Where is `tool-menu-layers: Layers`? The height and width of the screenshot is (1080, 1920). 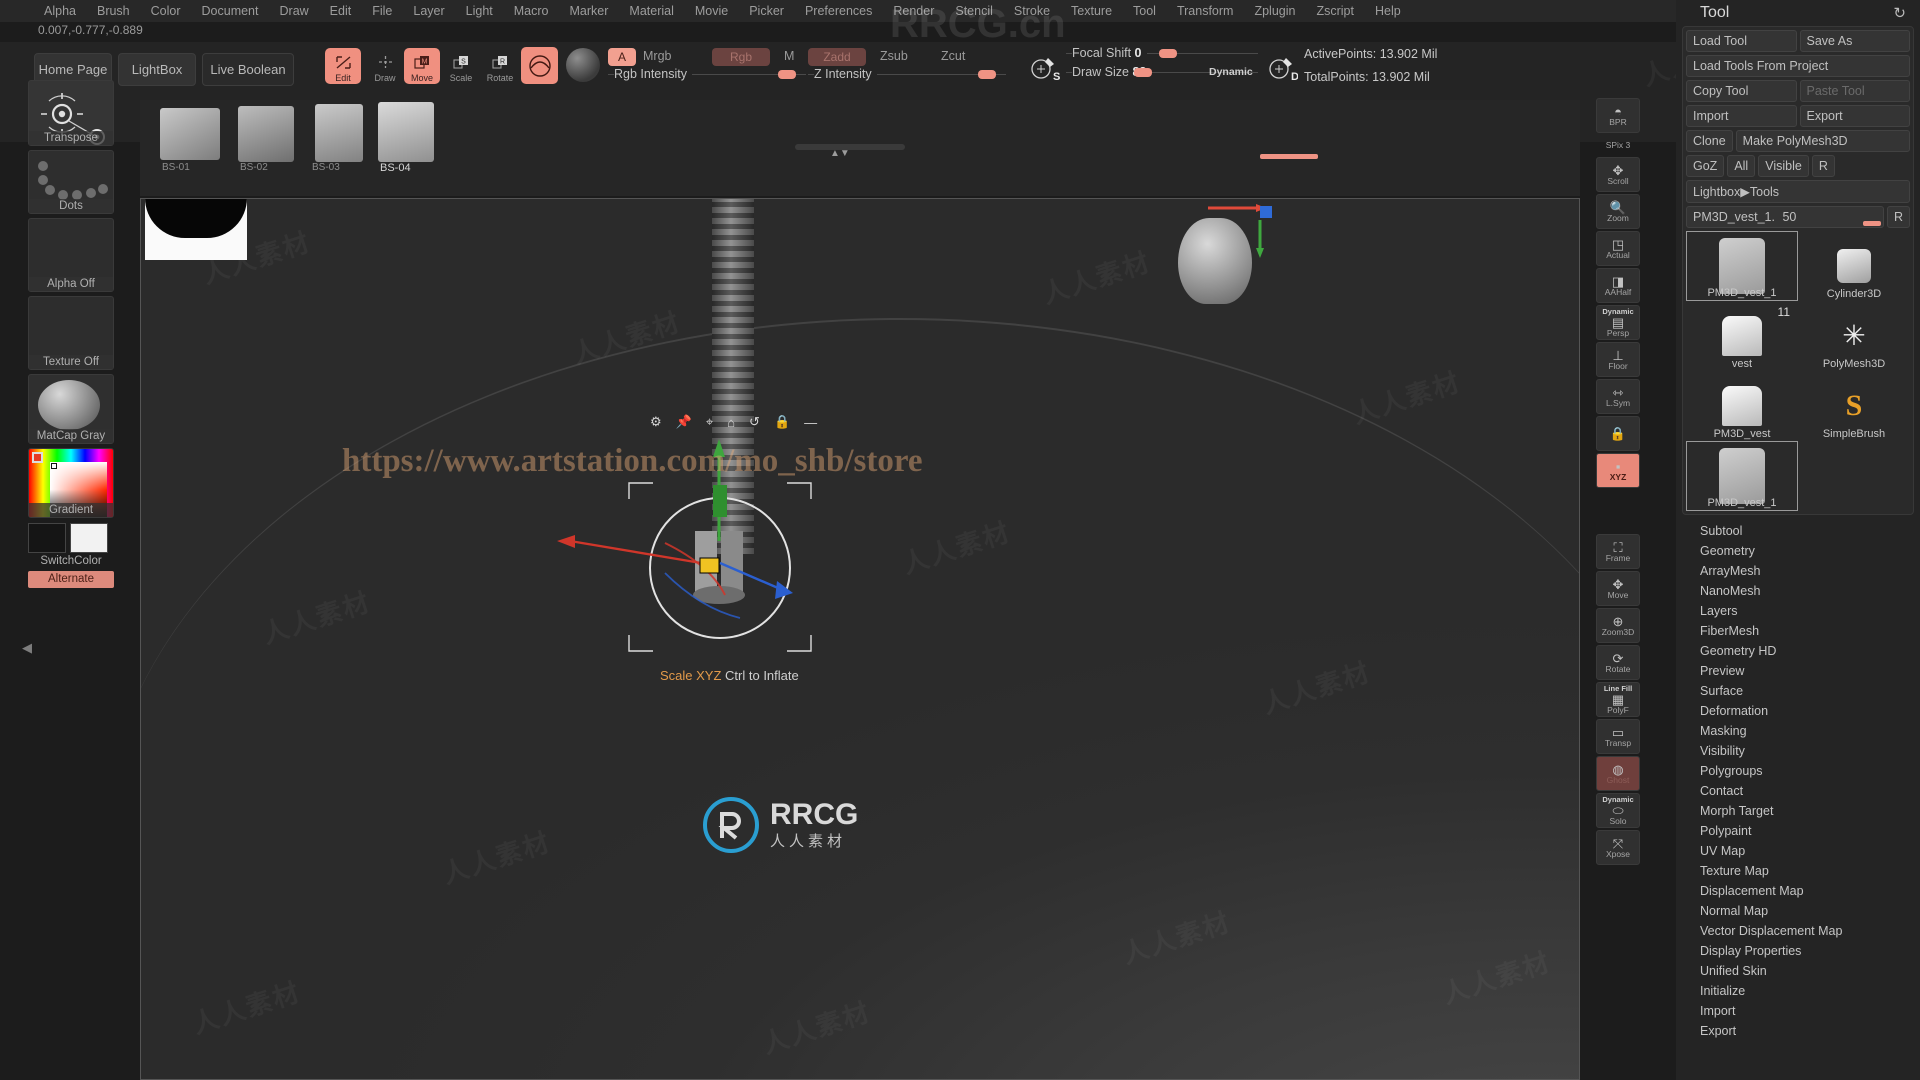 tool-menu-layers: Layers is located at coordinates (1798, 611).